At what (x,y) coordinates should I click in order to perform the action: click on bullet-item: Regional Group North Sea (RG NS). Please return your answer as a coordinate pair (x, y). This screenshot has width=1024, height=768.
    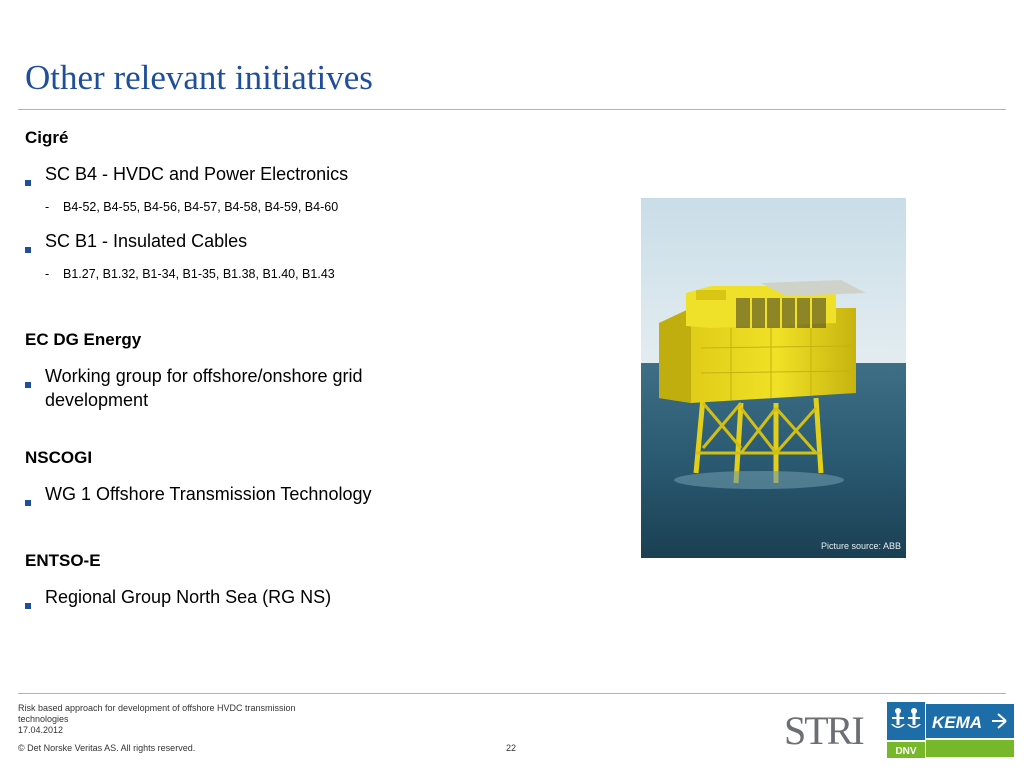
    Looking at the image, I should click on (235, 601).